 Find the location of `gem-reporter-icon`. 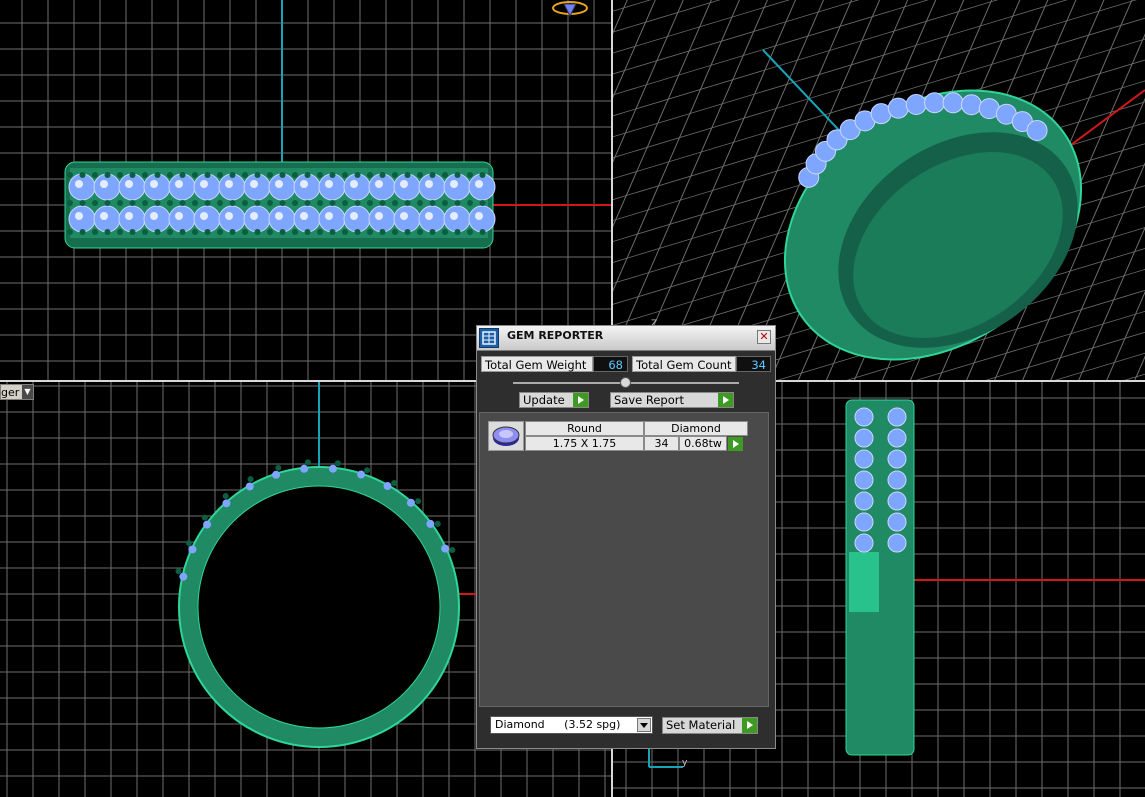

gem-reporter-icon is located at coordinates (489, 338).